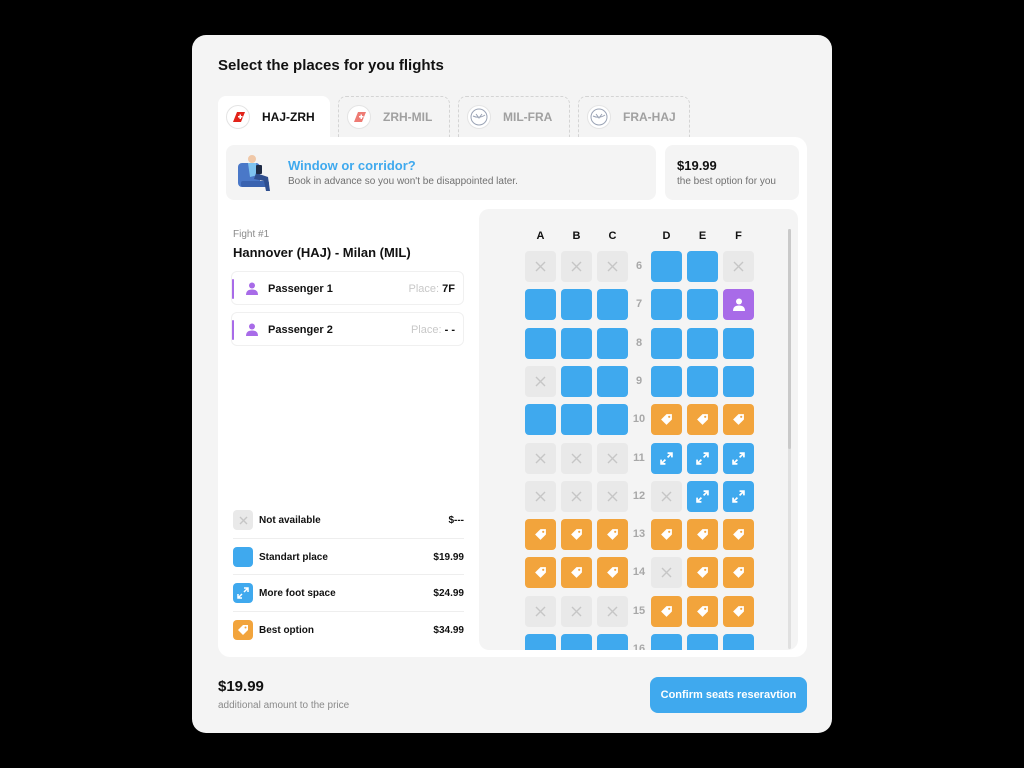  I want to click on seat-15A, so click(540, 611).